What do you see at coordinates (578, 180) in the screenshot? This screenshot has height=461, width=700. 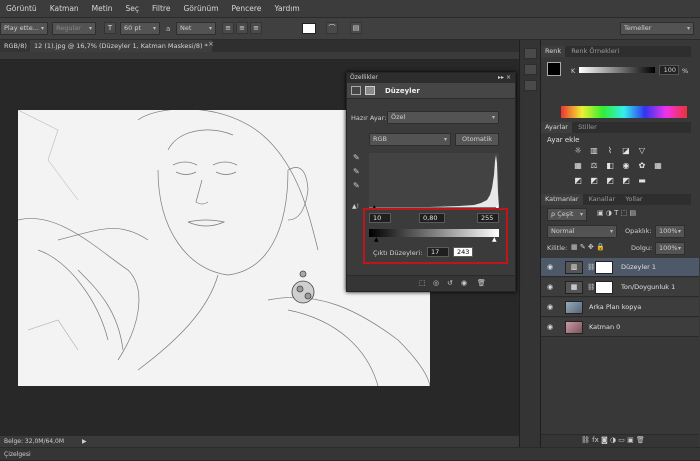 I see `invert-icon: ◩` at bounding box center [578, 180].